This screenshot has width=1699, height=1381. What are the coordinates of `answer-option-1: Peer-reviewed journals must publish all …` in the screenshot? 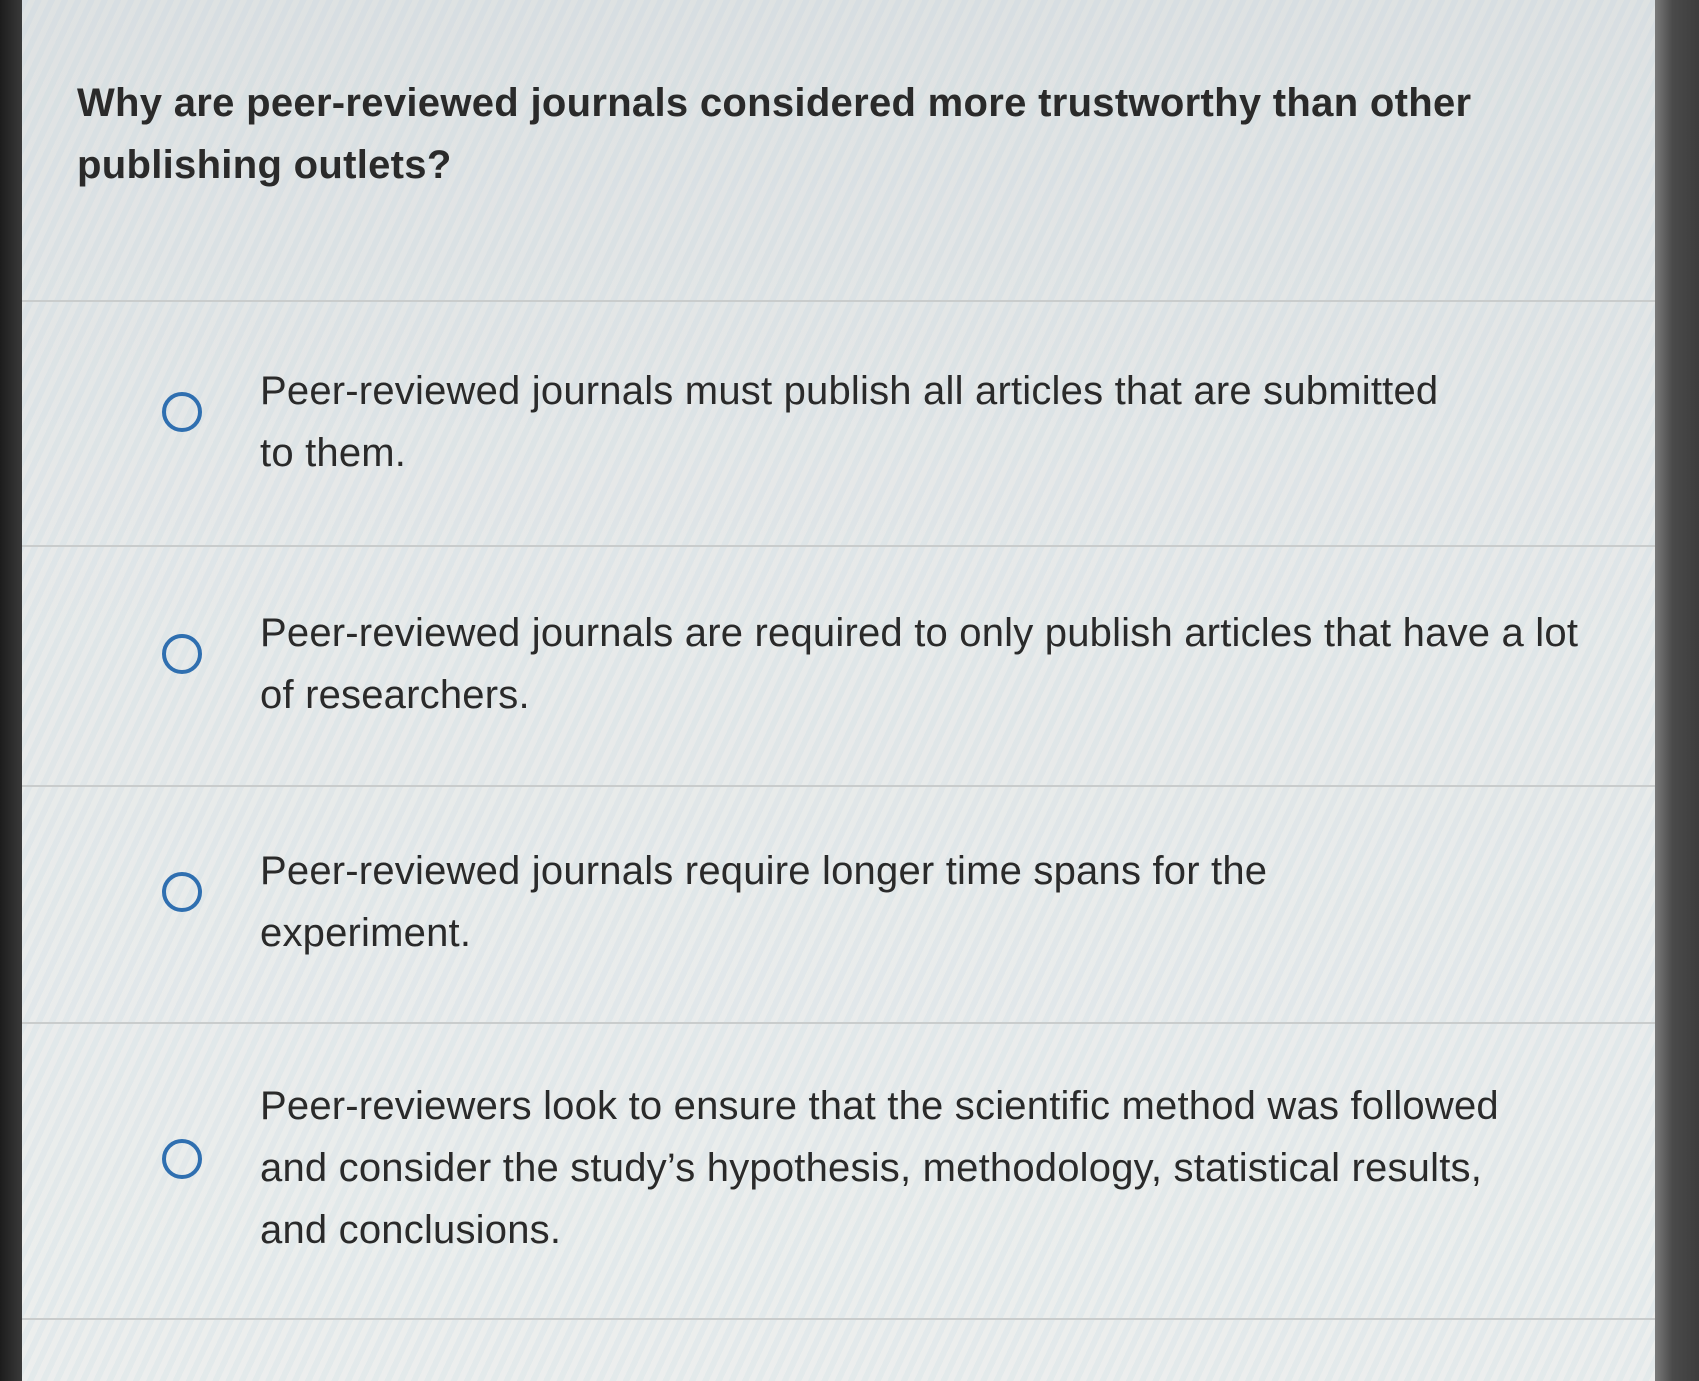 It's located at (887, 422).